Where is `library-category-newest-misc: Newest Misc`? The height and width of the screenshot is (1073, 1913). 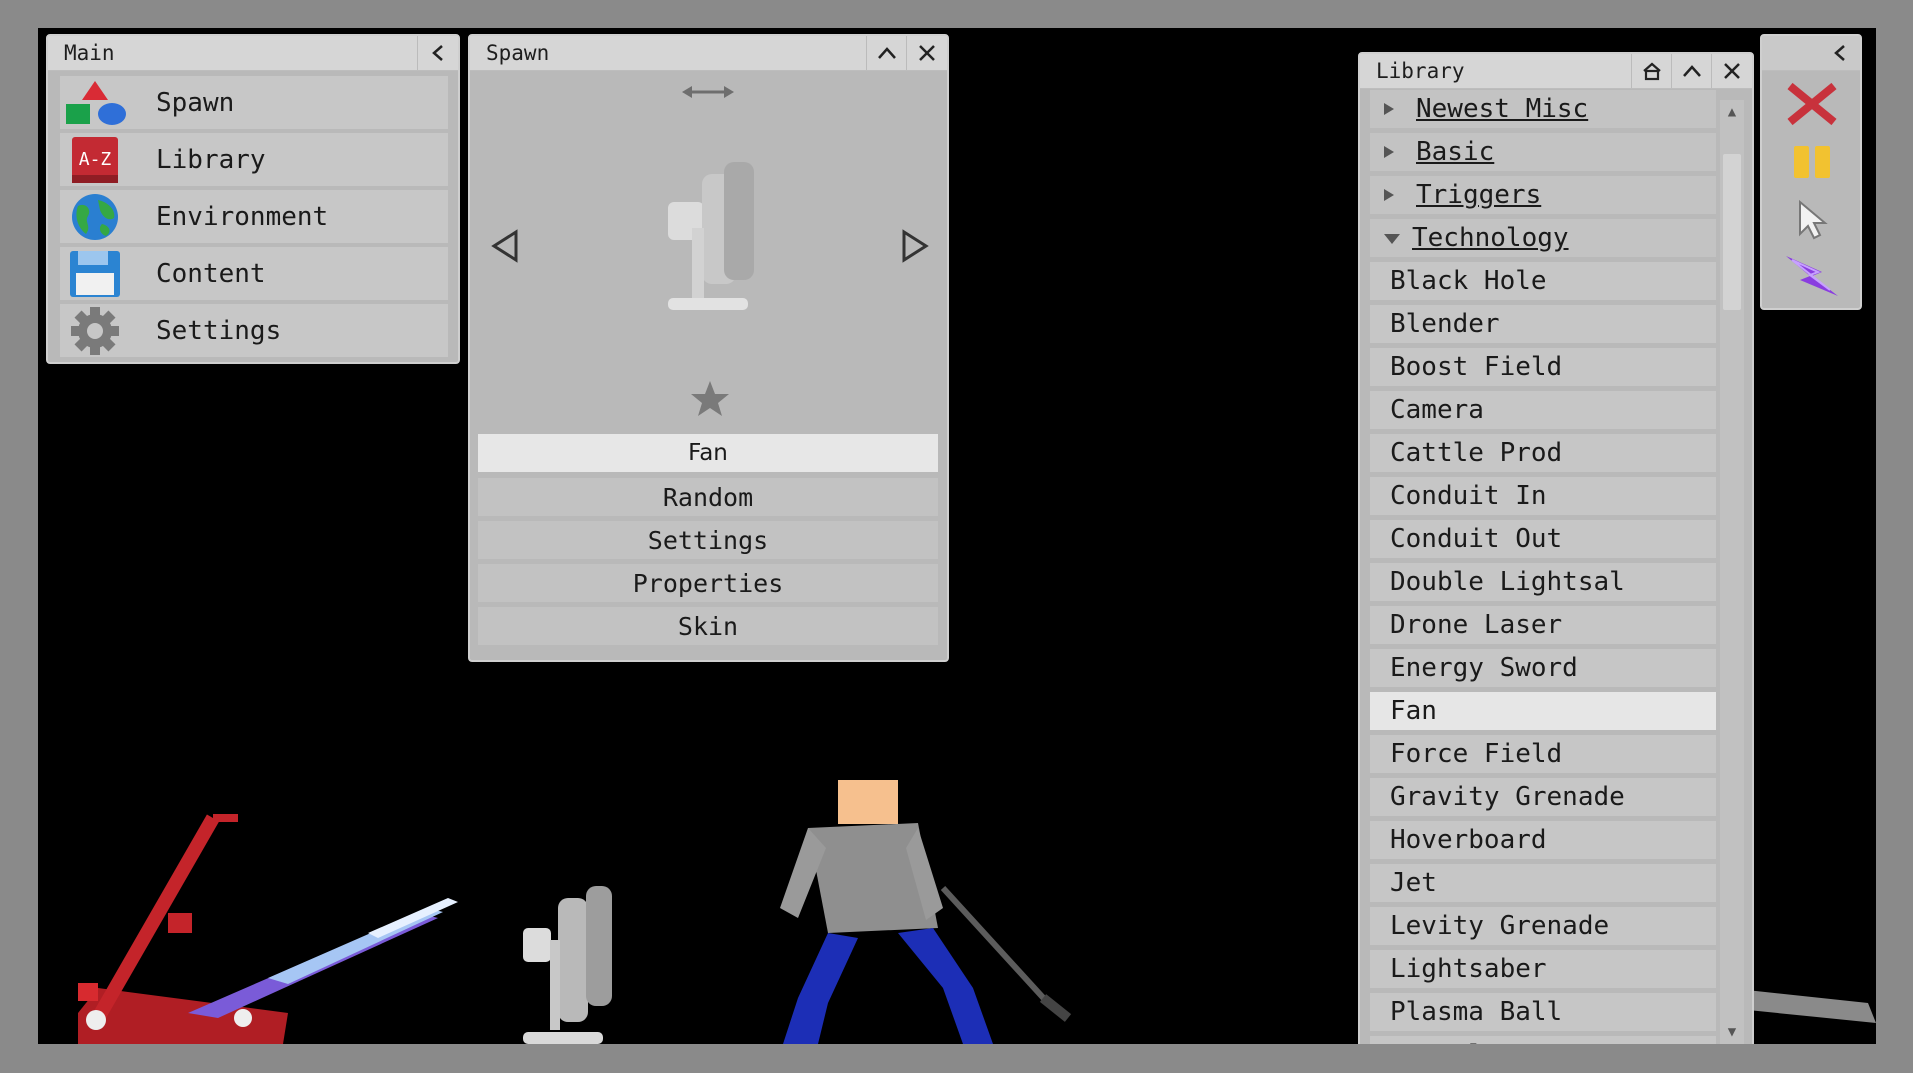 library-category-newest-misc: Newest Misc is located at coordinates (1543, 109).